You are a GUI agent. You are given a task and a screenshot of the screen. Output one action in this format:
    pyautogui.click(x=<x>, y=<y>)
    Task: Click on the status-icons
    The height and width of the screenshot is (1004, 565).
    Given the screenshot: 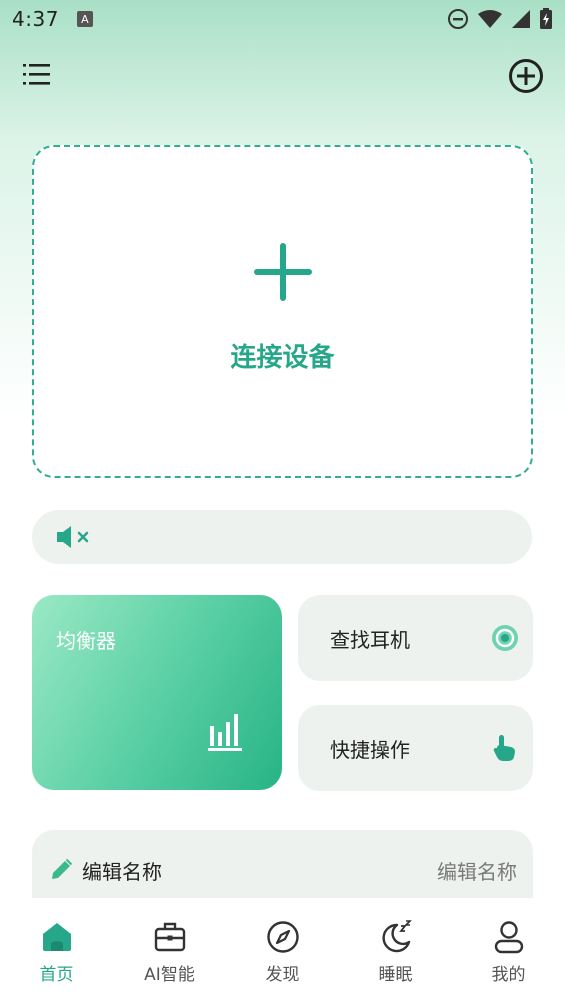 What is the action you would take?
    pyautogui.click(x=500, y=19)
    